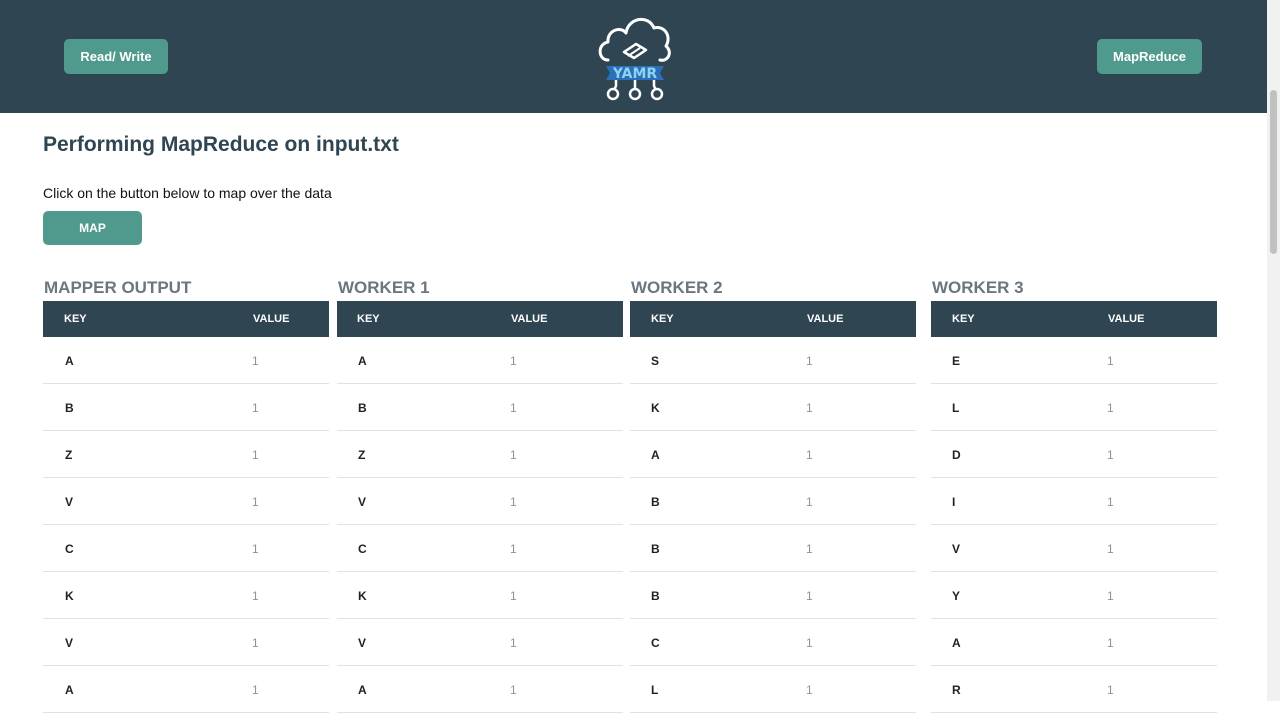 Image resolution: width=1280 pixels, height=713 pixels. Describe the element at coordinates (1074, 689) in the screenshot. I see `table-row: R1` at that location.